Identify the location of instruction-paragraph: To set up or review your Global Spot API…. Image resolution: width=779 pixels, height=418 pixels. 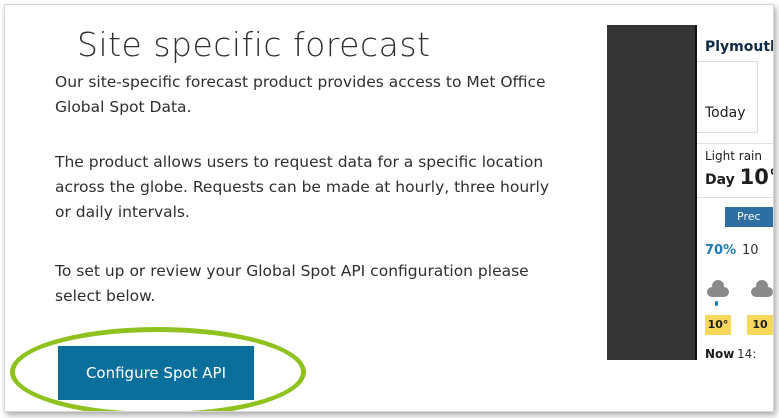
(292, 283).